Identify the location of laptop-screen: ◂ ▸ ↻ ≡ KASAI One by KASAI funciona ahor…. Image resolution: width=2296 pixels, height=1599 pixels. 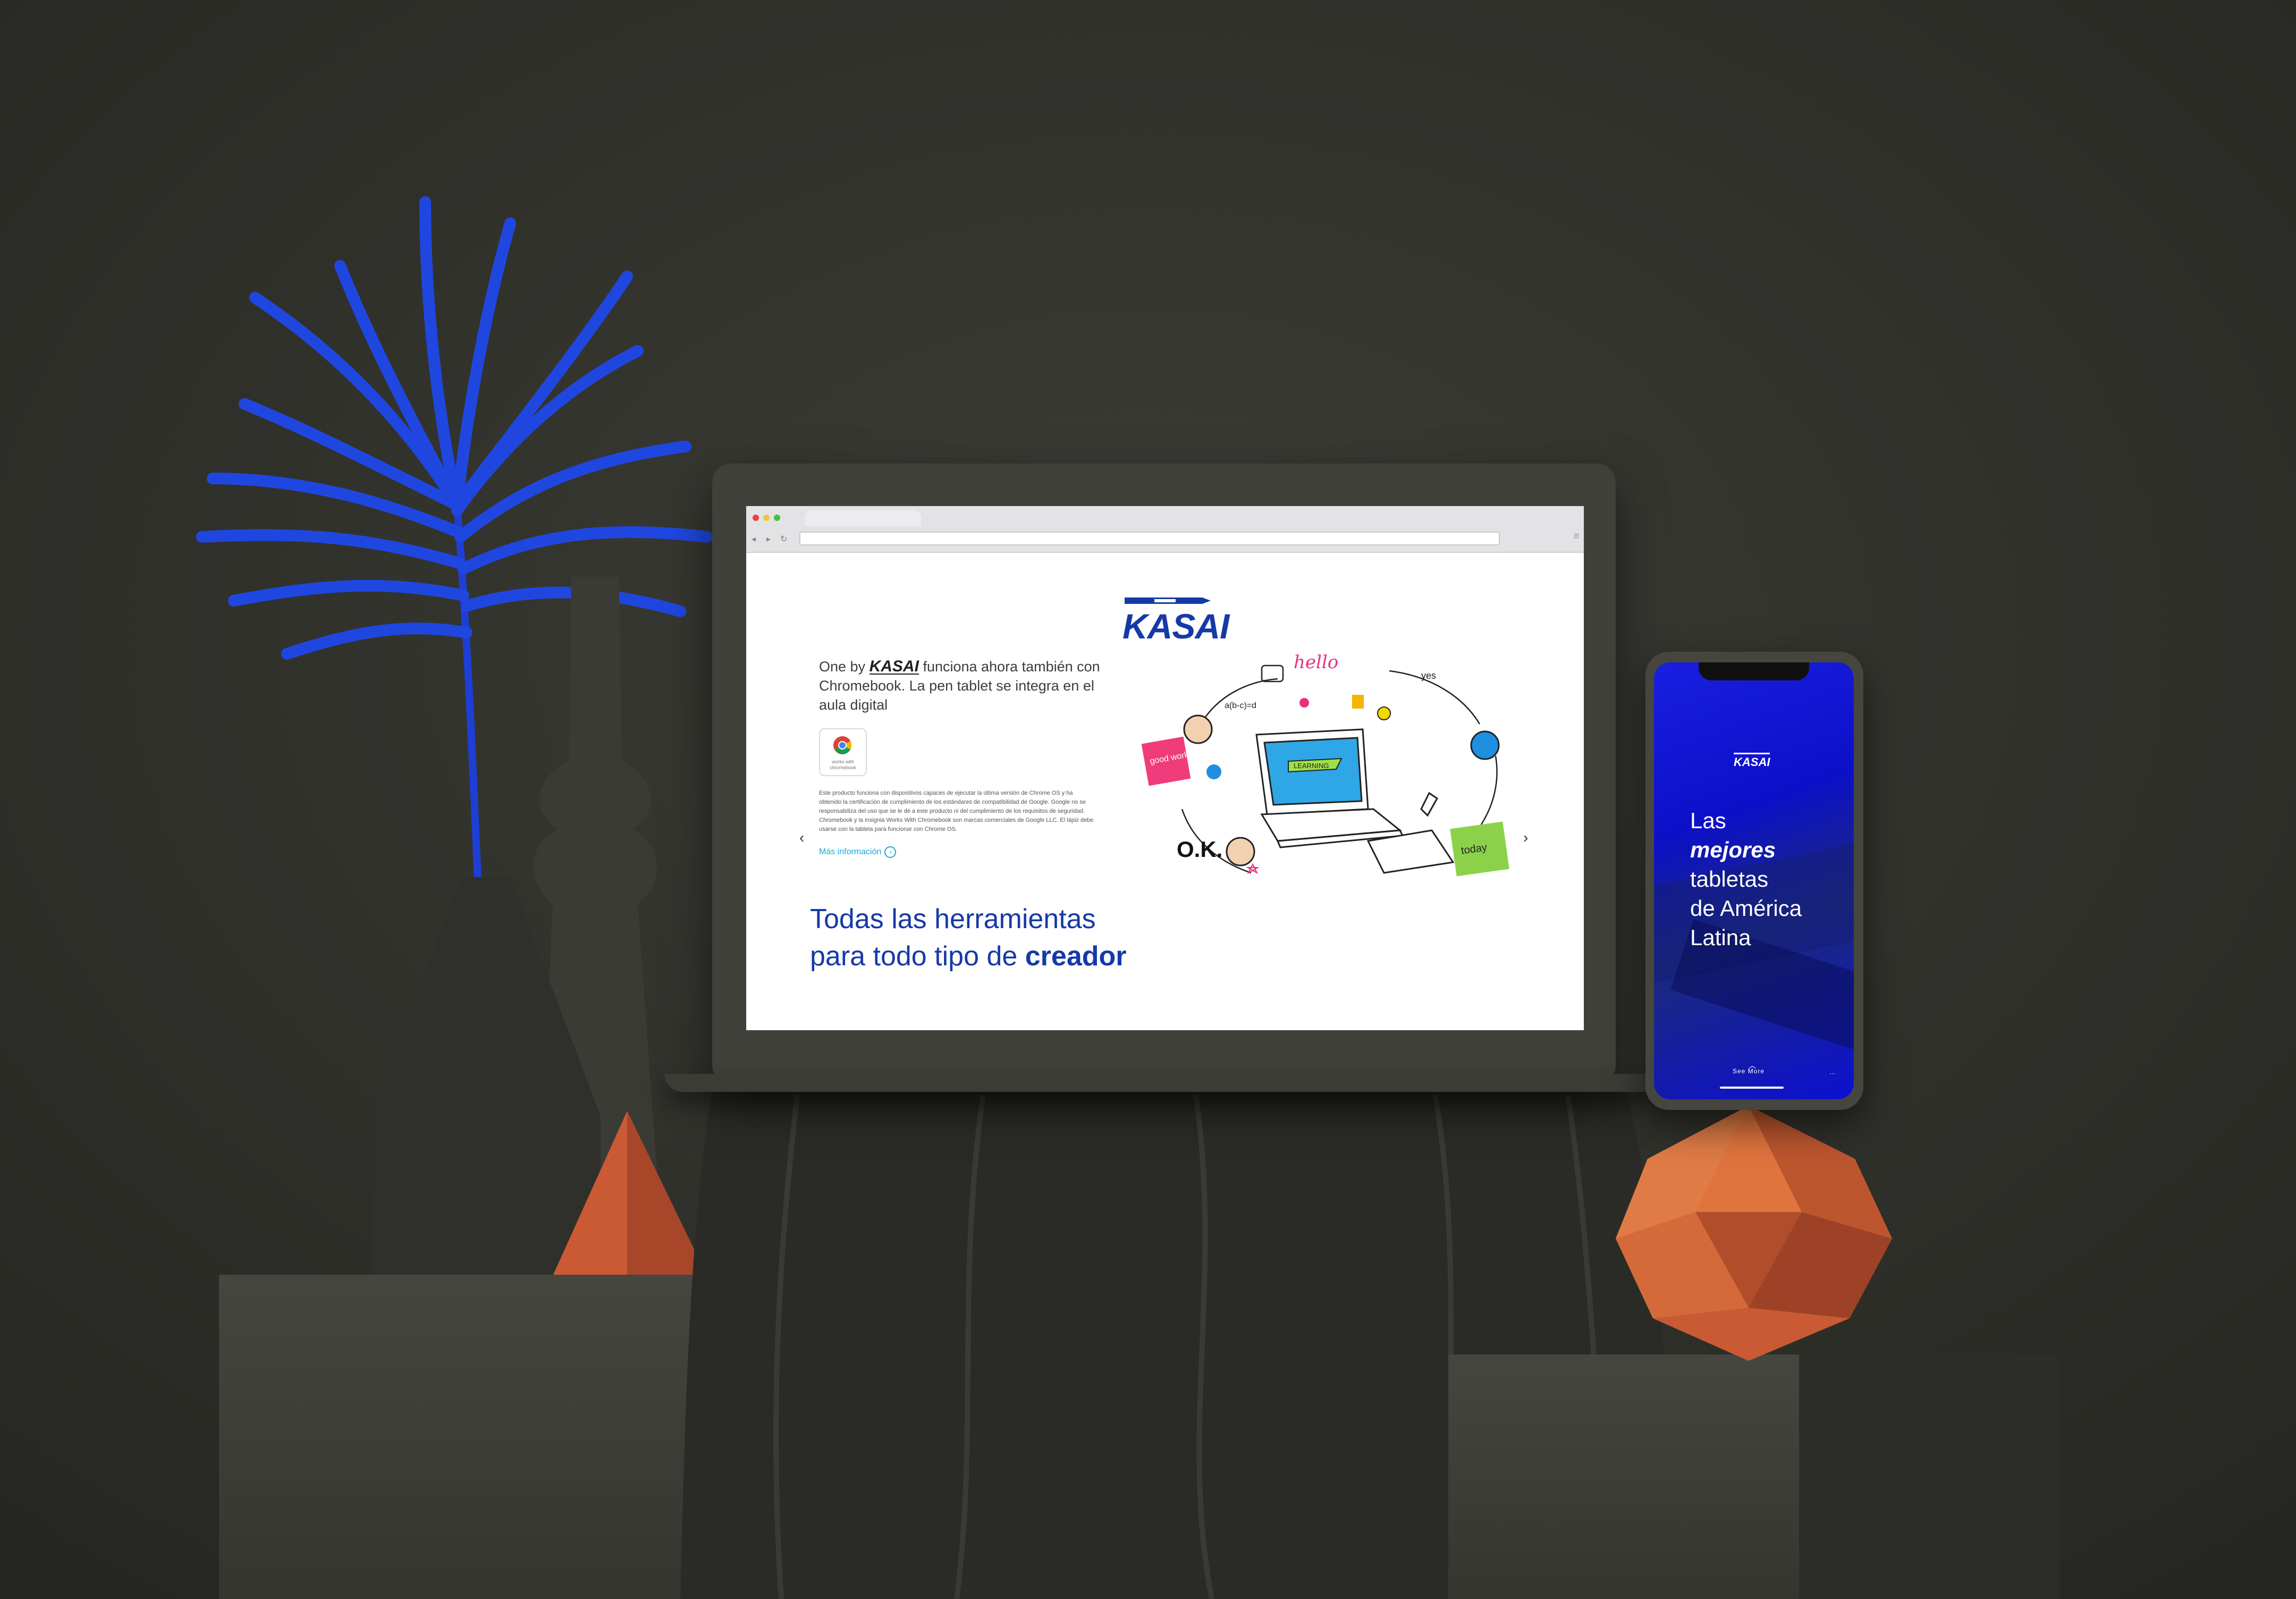
(1165, 768).